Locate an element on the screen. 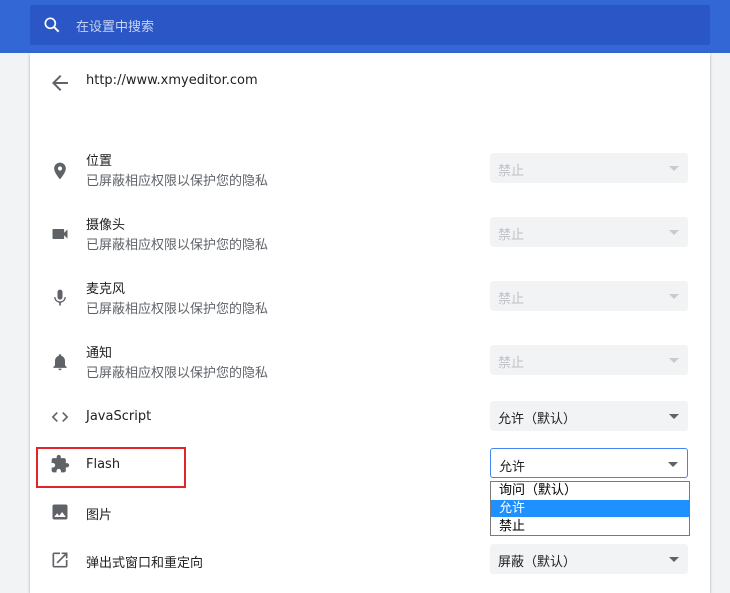  microphone-icon is located at coordinates (60, 297).